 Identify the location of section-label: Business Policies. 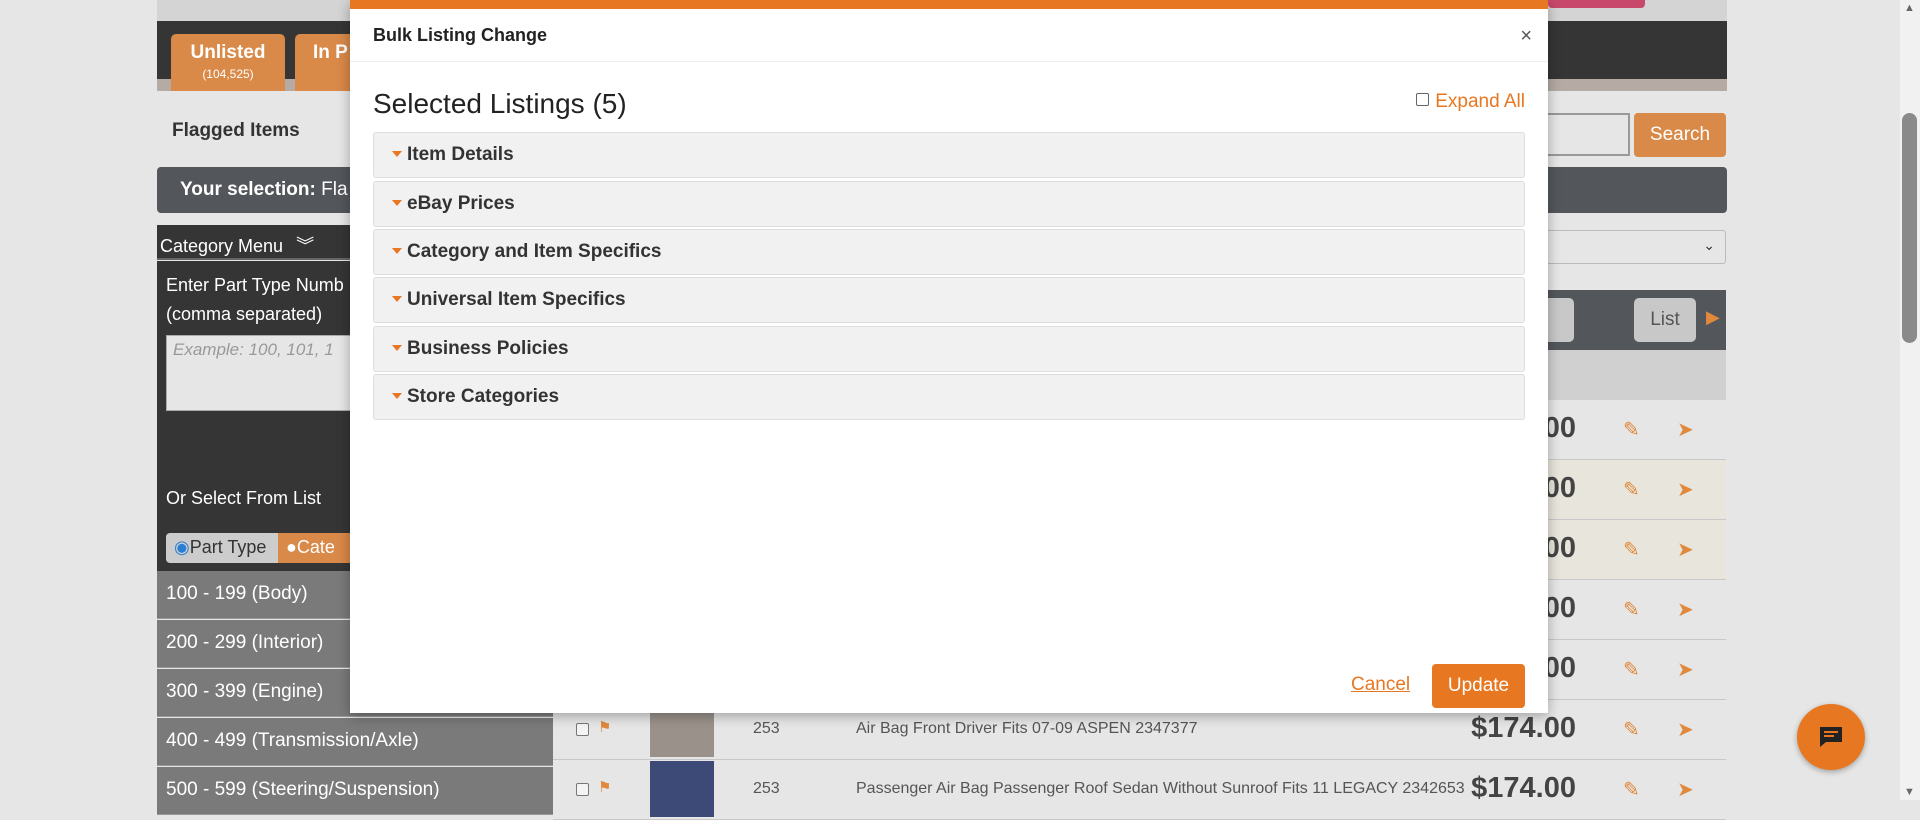
(488, 348).